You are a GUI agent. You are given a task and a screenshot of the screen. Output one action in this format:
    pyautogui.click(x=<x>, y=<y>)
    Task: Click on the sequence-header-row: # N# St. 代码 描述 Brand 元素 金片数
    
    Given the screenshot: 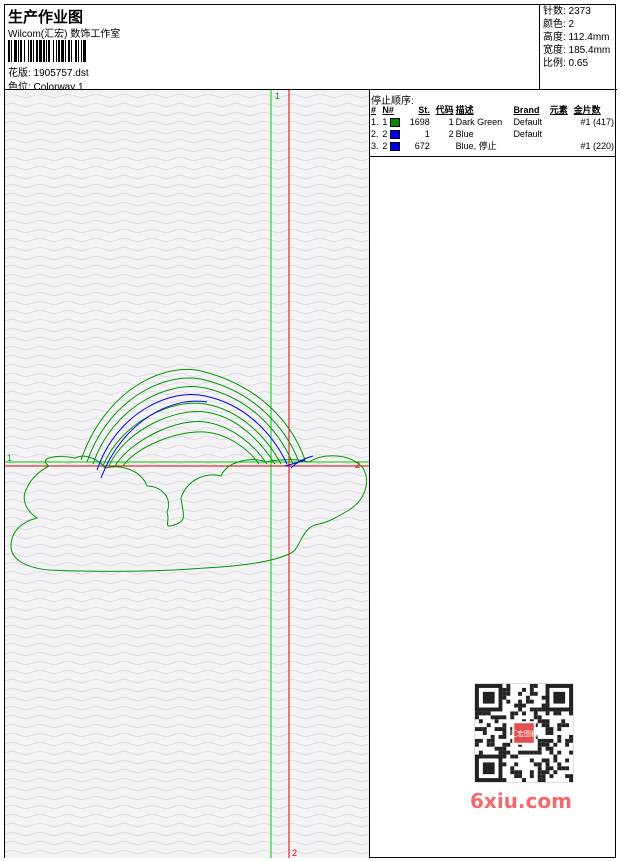 What is the action you would take?
    pyautogui.click(x=492, y=110)
    